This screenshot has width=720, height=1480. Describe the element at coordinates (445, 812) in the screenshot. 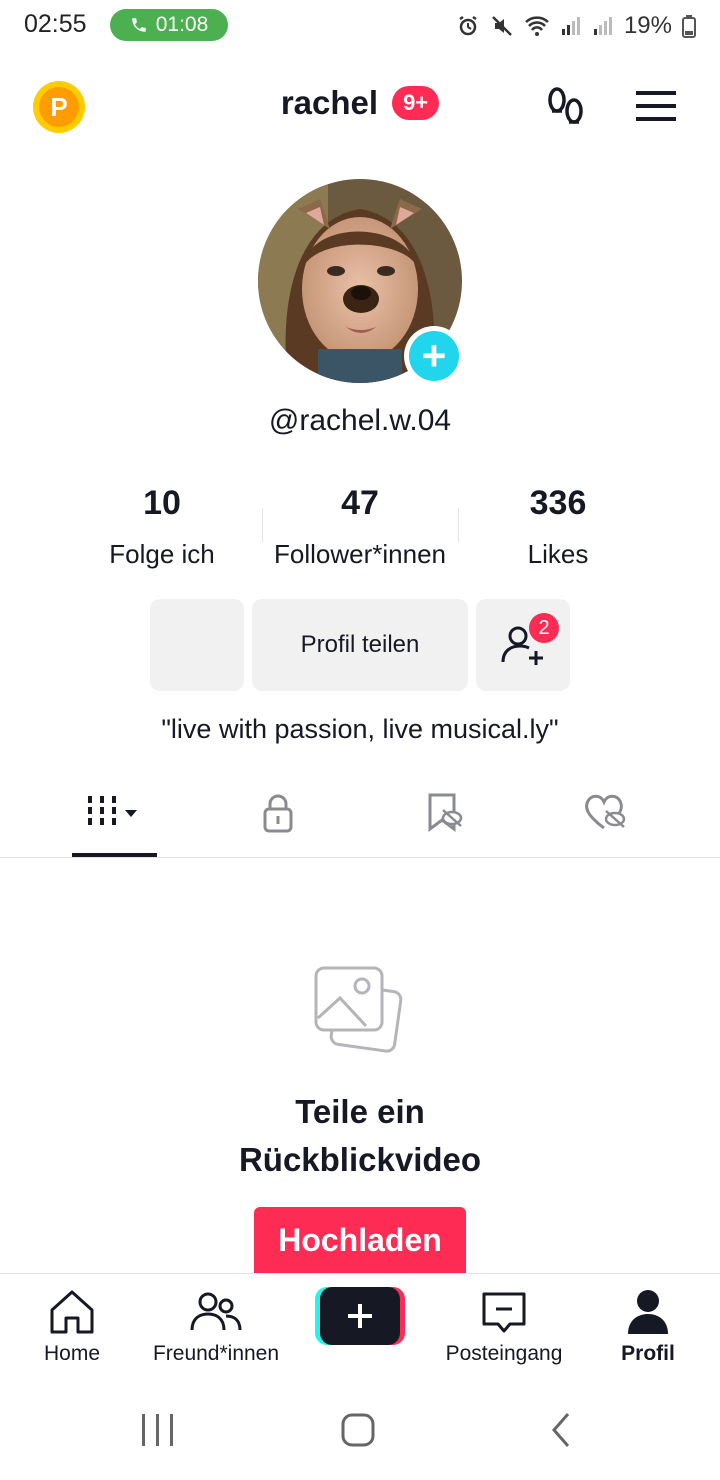

I see `bookmark-hidden-icon` at that location.